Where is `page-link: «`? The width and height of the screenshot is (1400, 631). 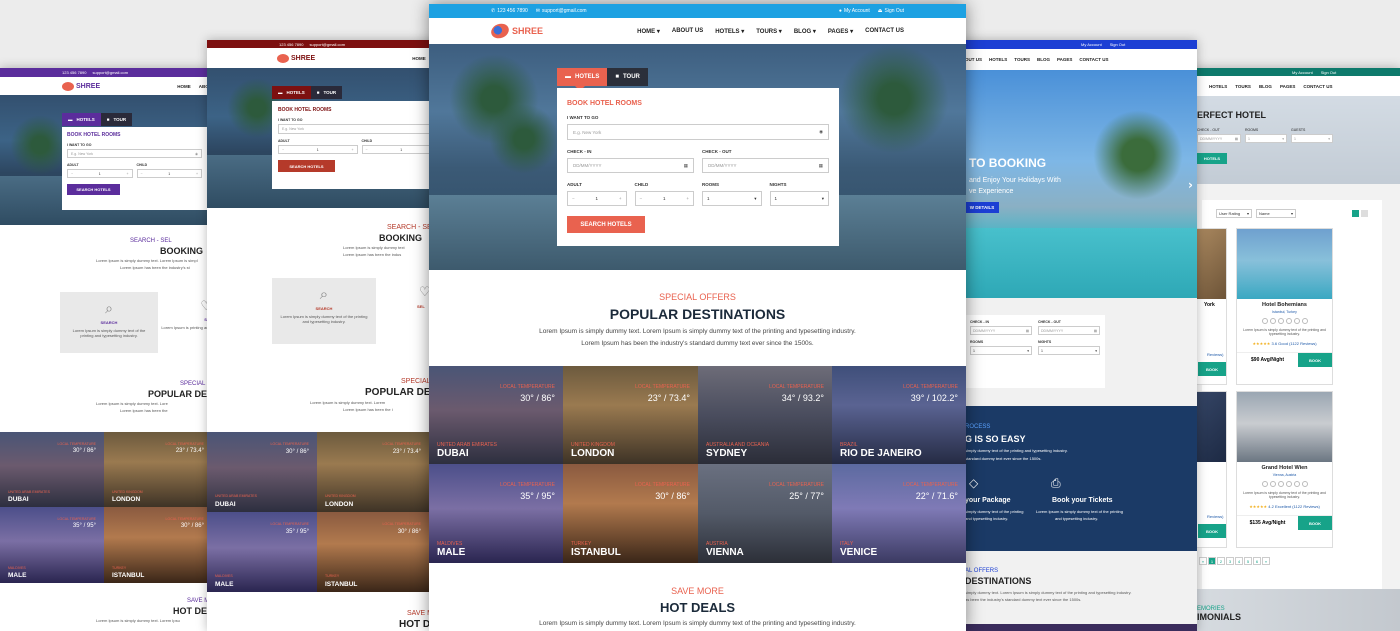 page-link: « is located at coordinates (1203, 561).